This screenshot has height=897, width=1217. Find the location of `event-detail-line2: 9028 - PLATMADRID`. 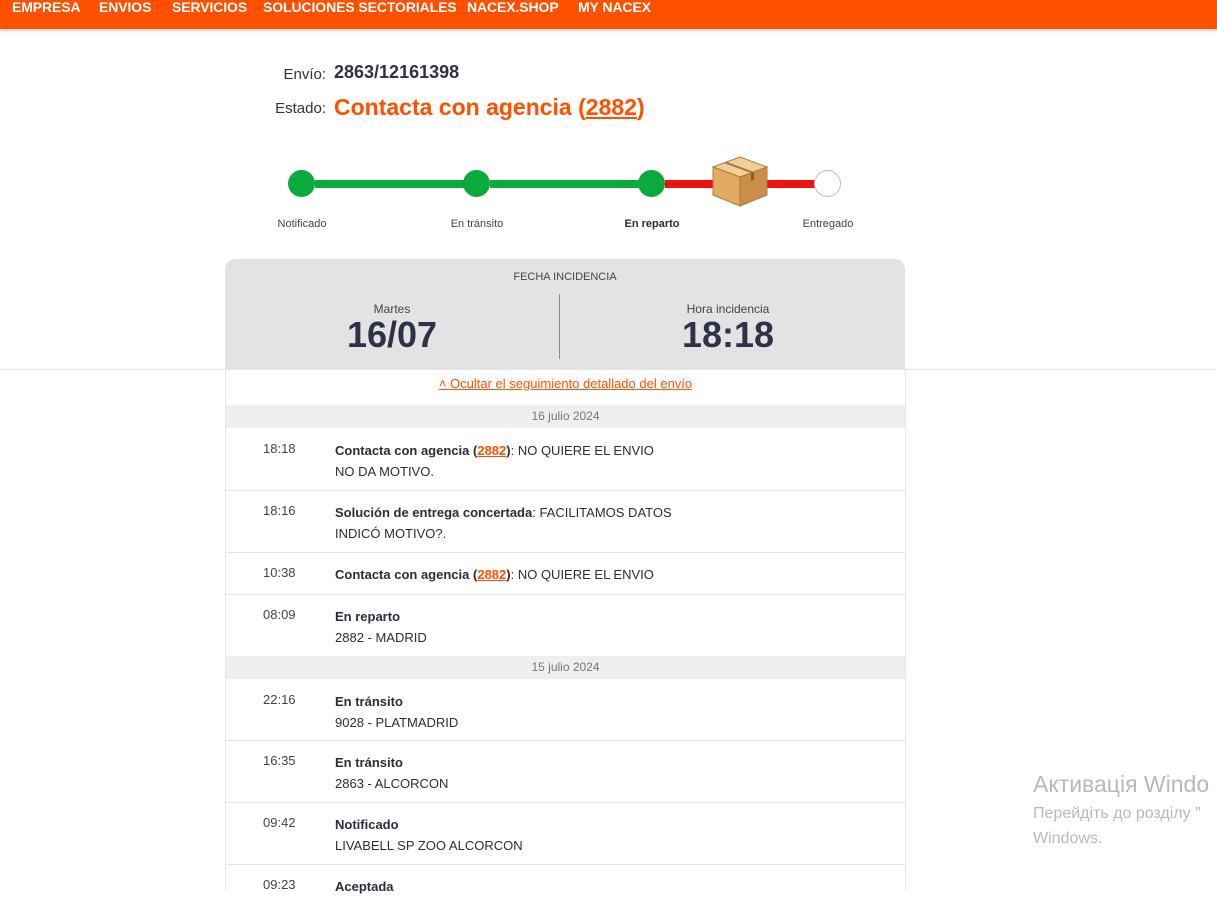

event-detail-line2: 9028 - PLATMADRID is located at coordinates (397, 722).